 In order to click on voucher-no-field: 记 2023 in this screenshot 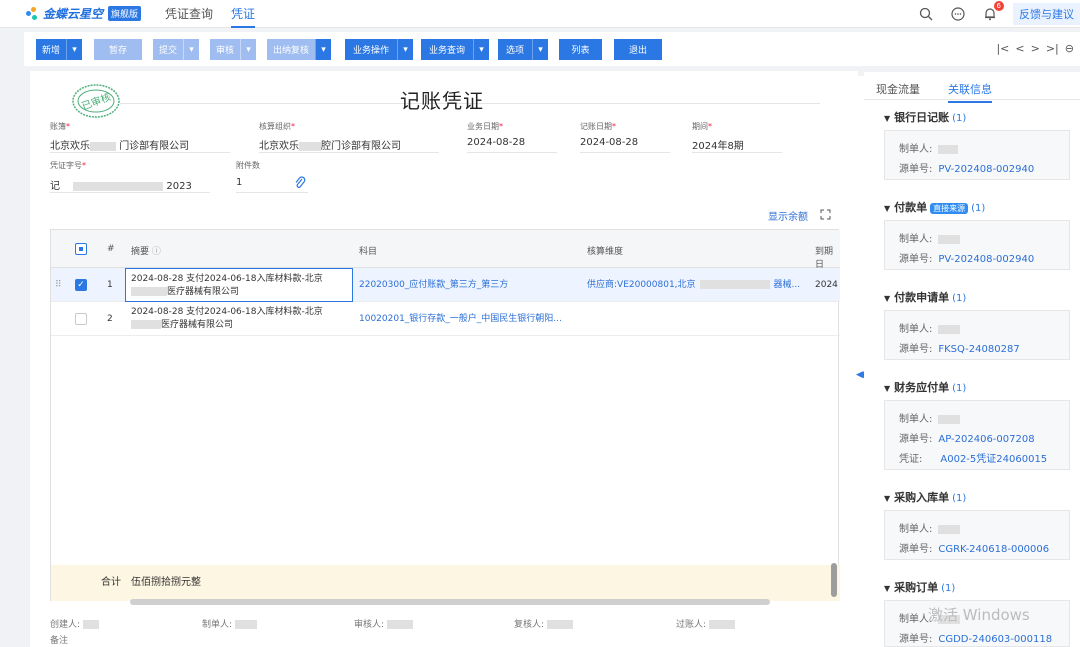, I will do `click(121, 184)`.